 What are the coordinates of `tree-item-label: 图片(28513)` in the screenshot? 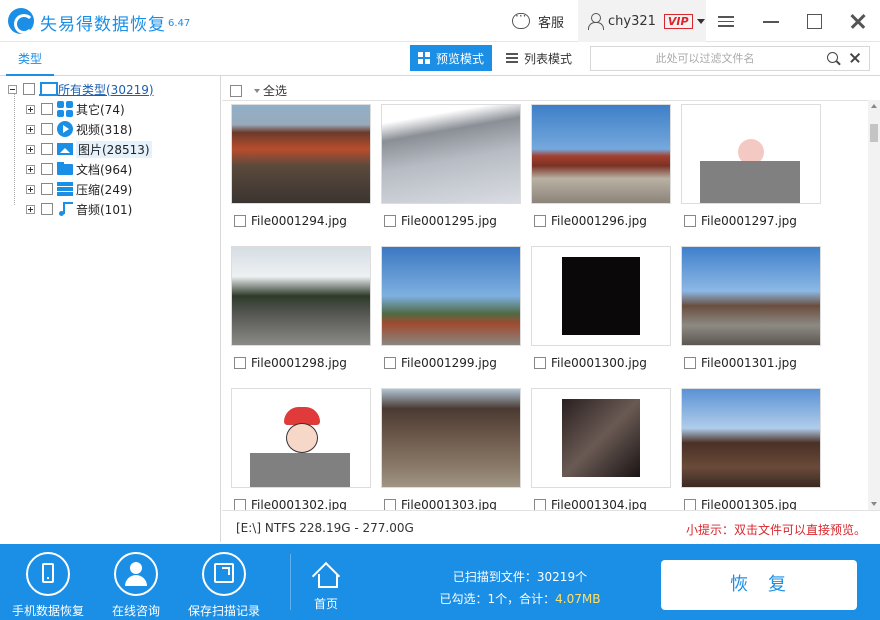 It's located at (114, 149).